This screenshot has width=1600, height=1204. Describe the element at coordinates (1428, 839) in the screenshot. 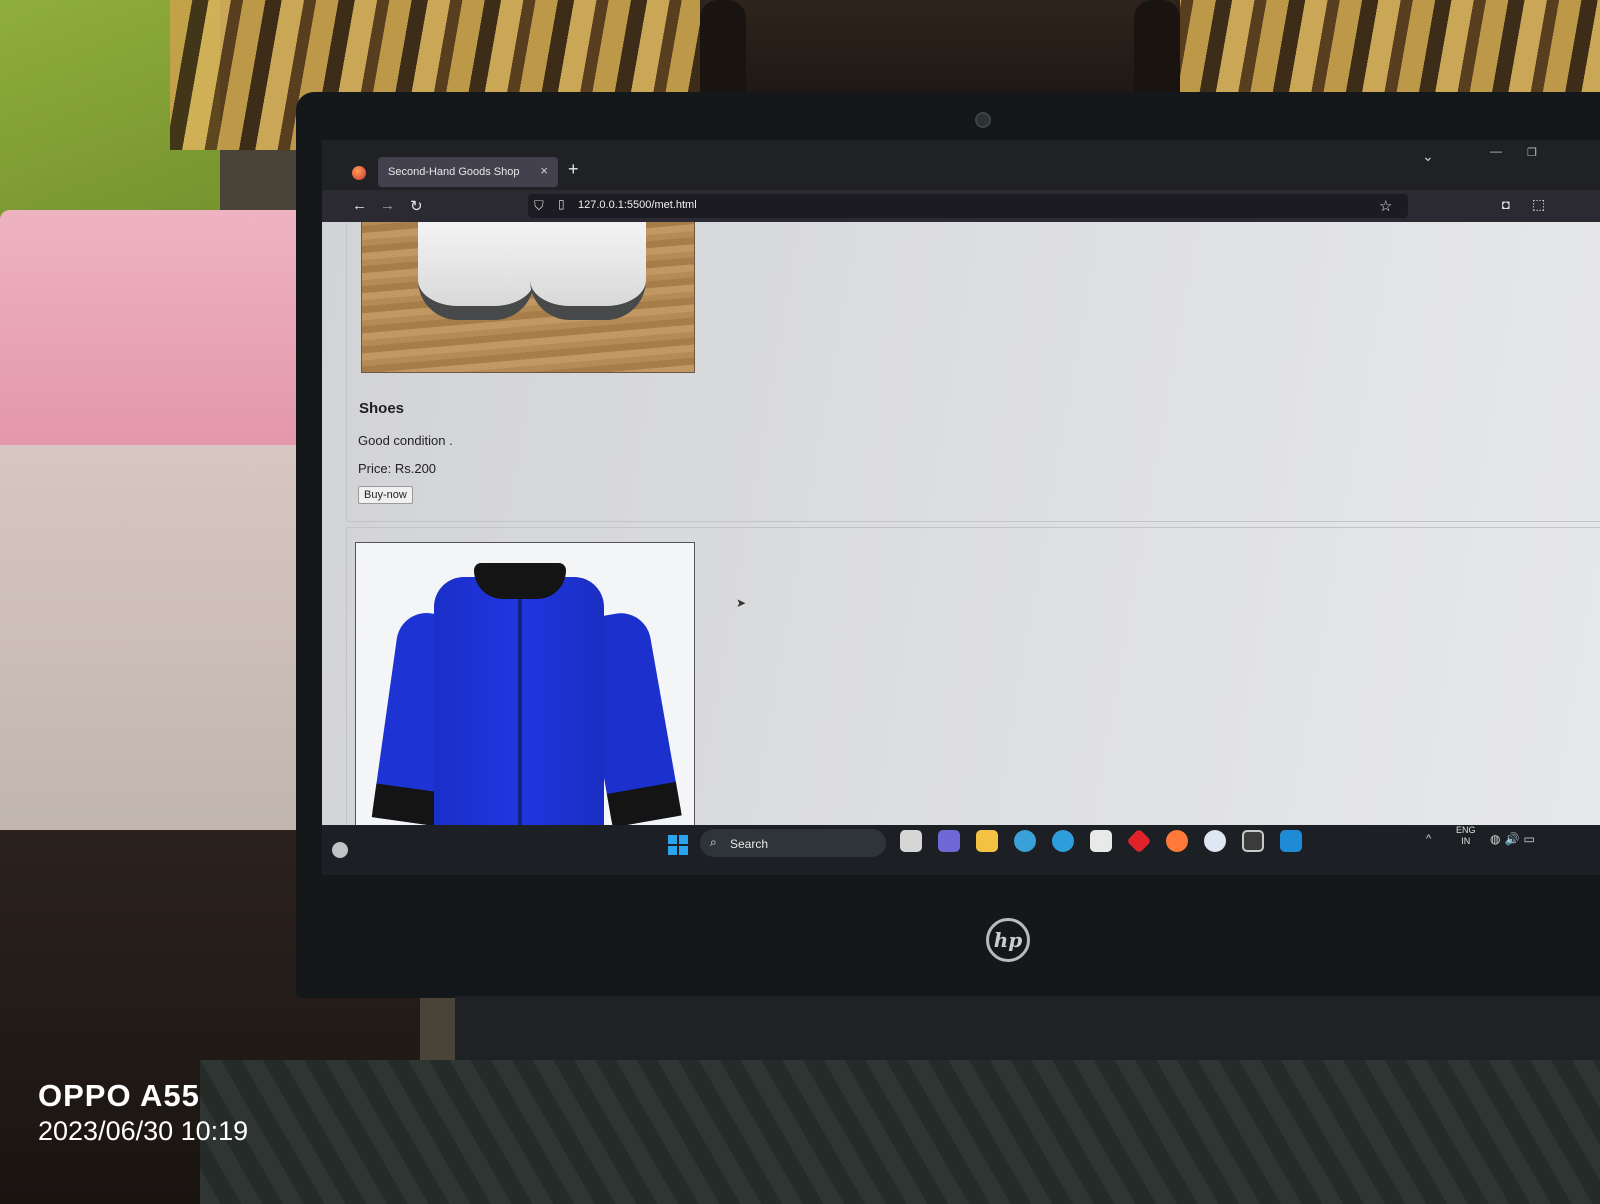

I see `show-hidden-icons-chevron-icon: ^` at that location.